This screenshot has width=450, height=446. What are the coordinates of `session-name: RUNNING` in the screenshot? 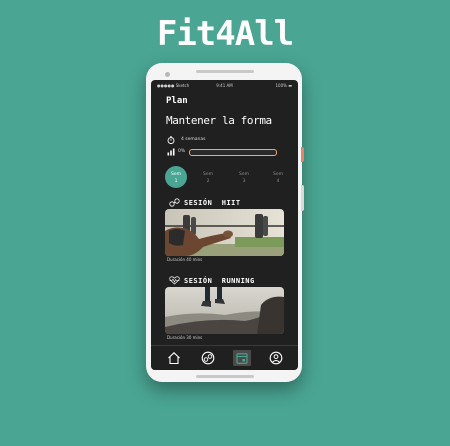 It's located at (238, 281).